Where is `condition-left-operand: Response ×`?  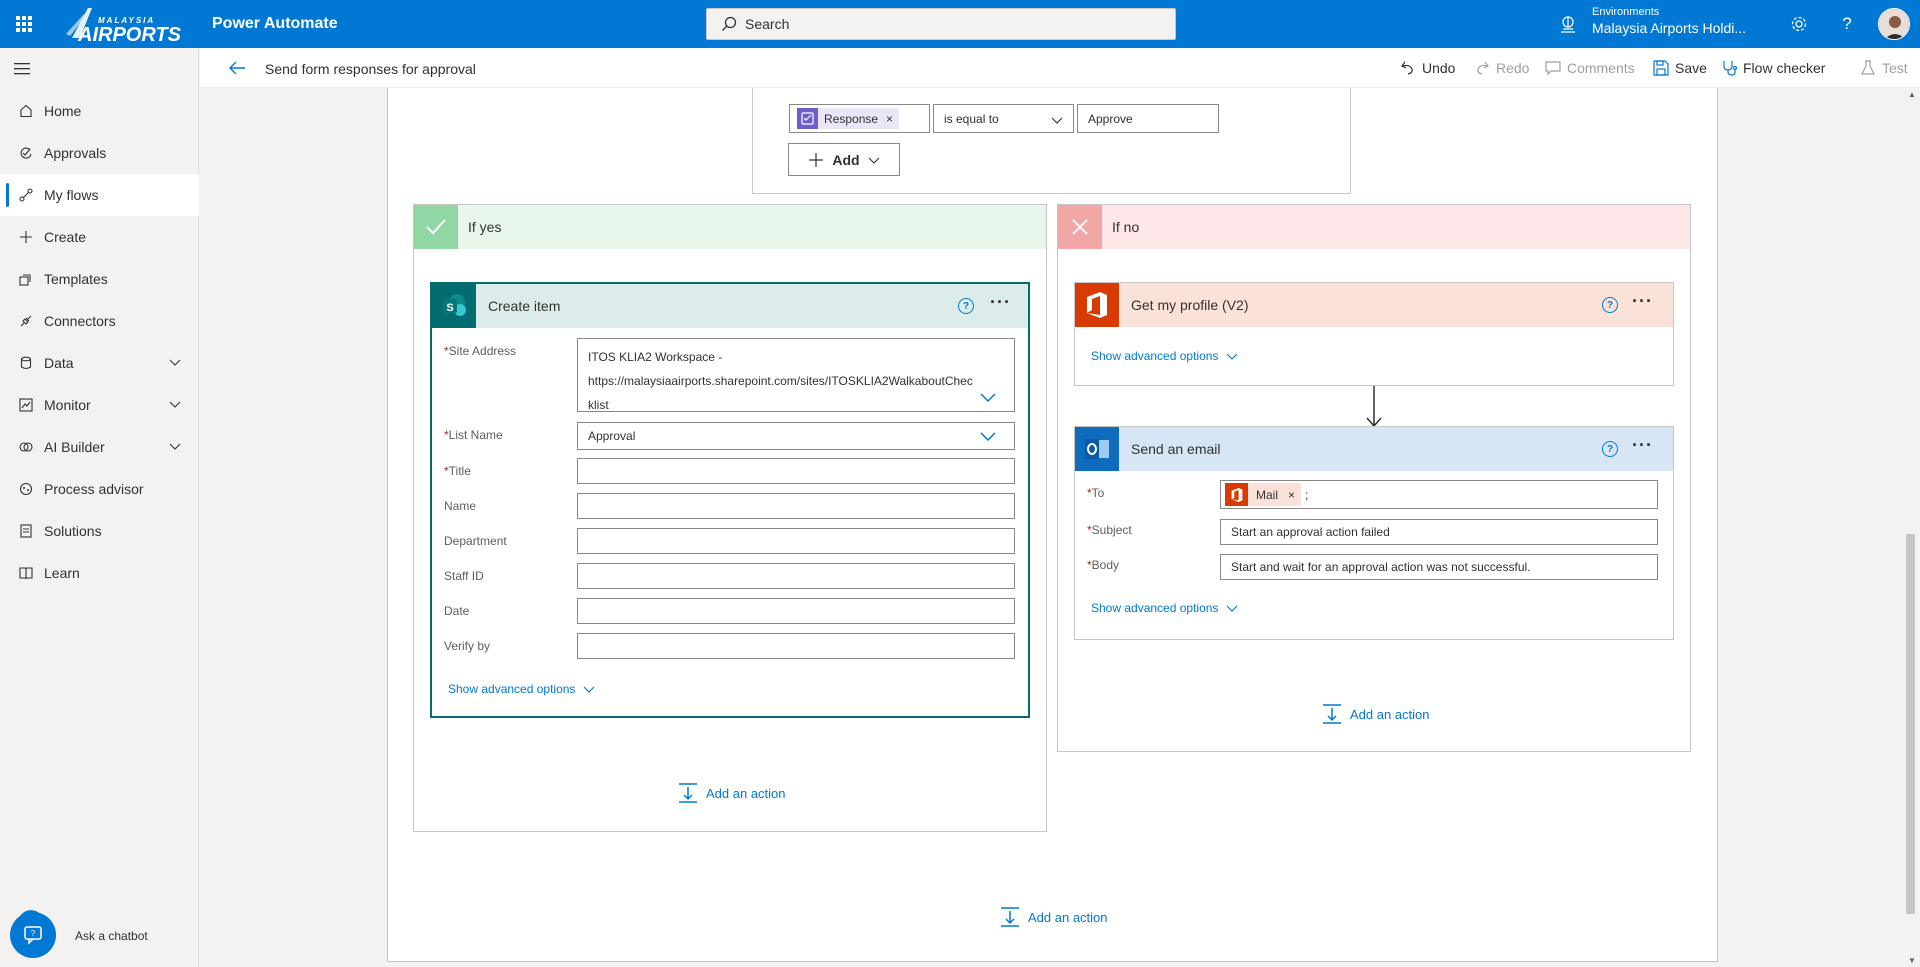
condition-left-operand: Response × is located at coordinates (859, 118).